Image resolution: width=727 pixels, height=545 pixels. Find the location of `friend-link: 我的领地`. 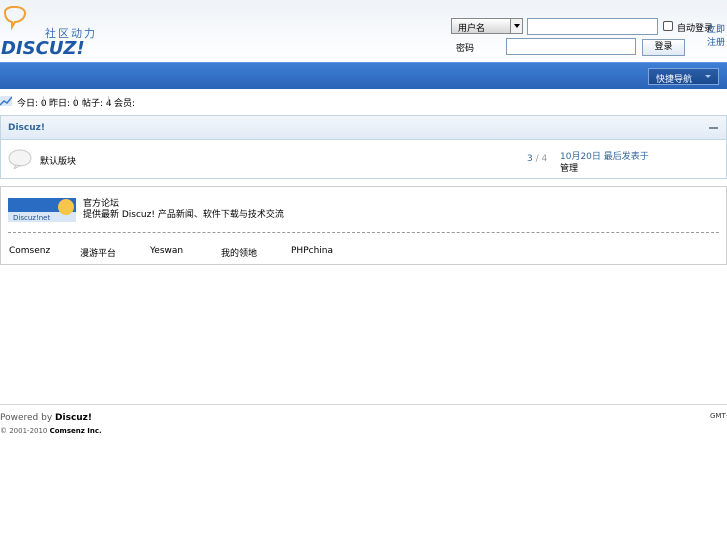

friend-link: 我的领地 is located at coordinates (239, 252).